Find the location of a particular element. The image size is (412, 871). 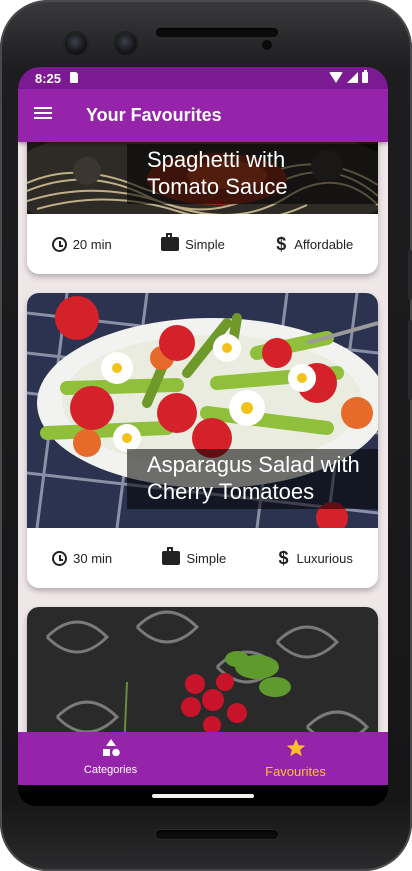

gesture-bar-area is located at coordinates (203, 795).